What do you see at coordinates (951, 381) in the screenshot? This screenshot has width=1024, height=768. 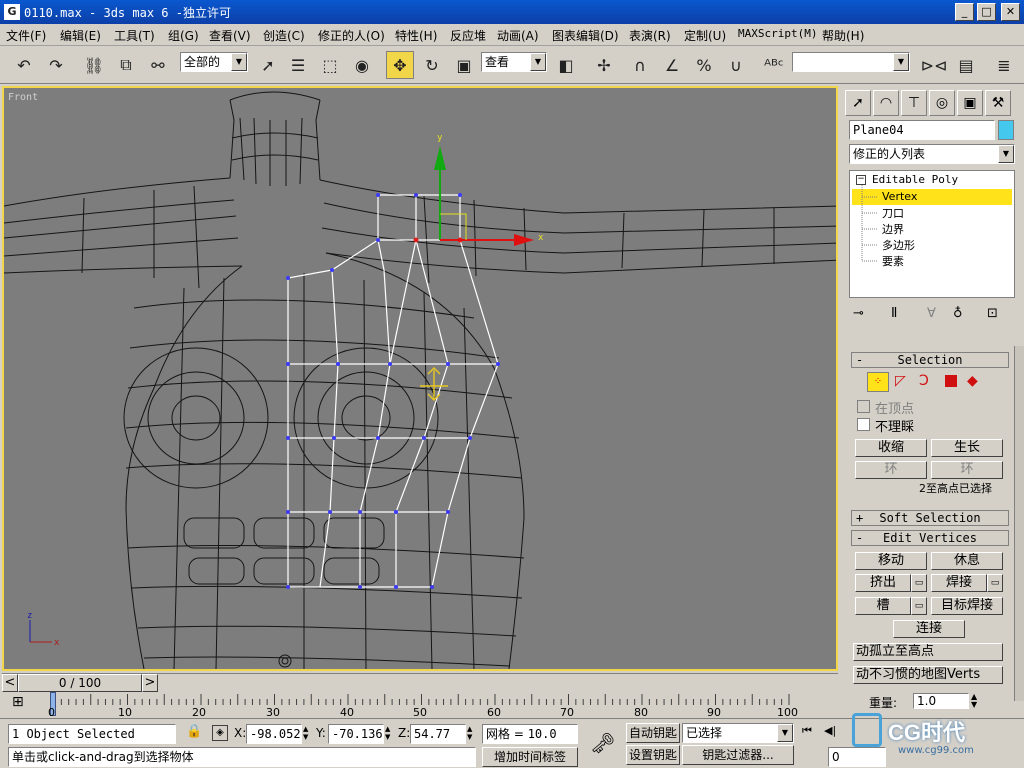 I see `polygon-mode-icon` at bounding box center [951, 381].